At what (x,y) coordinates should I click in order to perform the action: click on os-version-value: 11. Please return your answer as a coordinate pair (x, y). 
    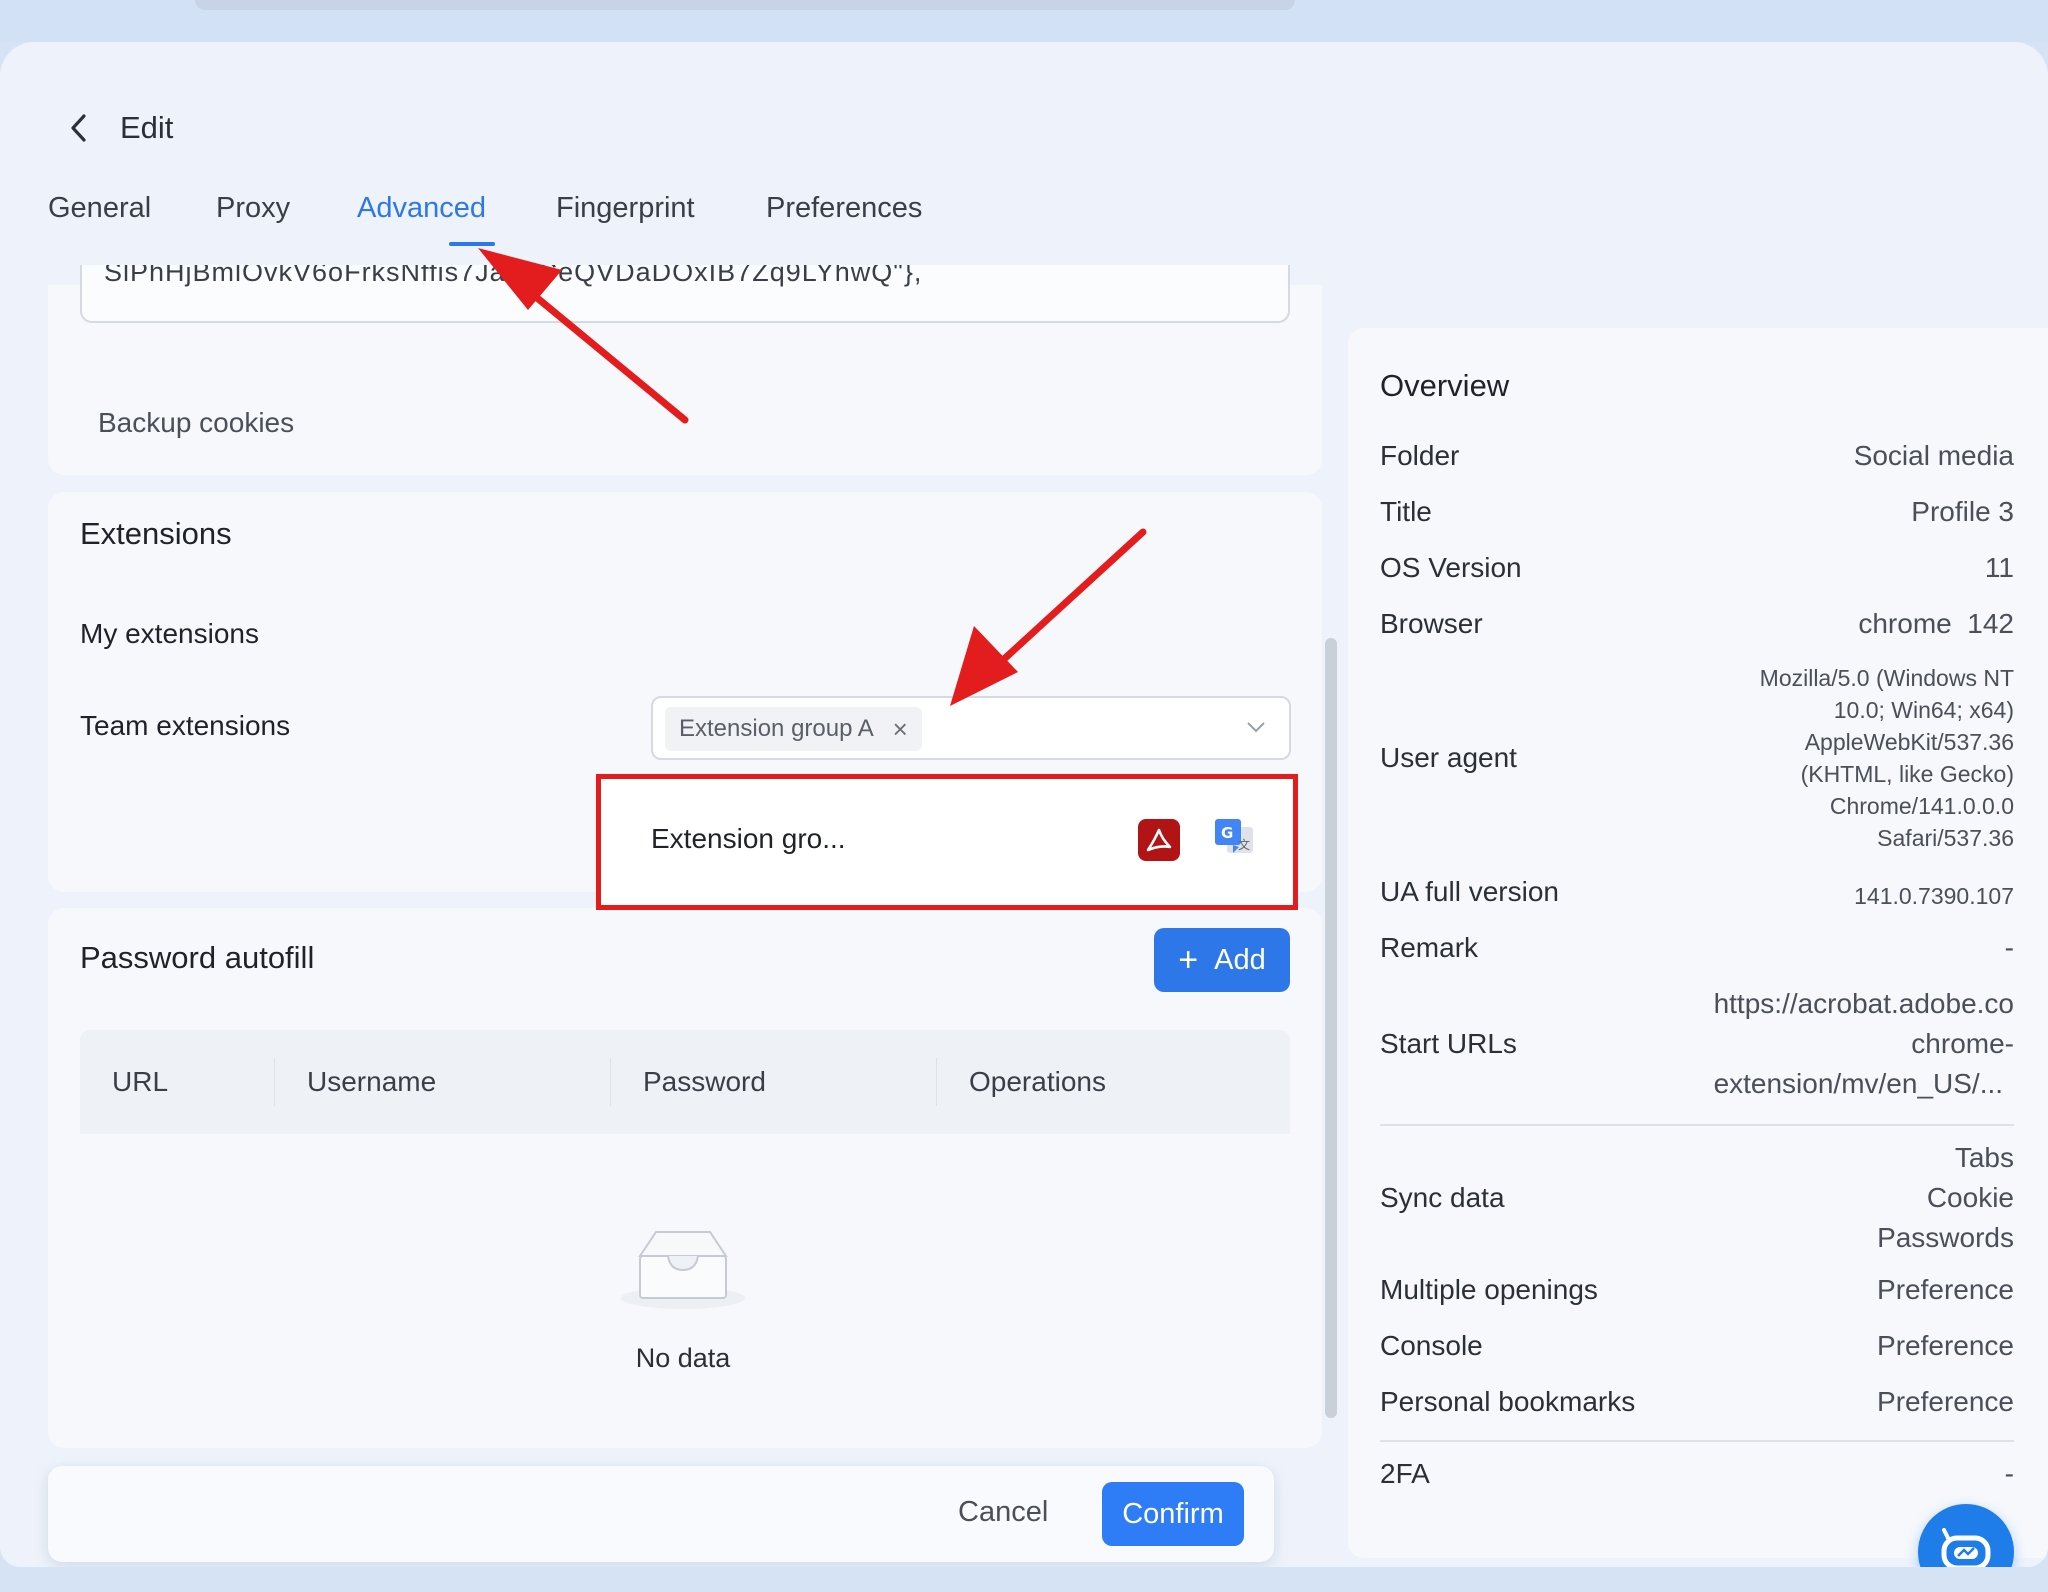
    Looking at the image, I should click on (1999, 567).